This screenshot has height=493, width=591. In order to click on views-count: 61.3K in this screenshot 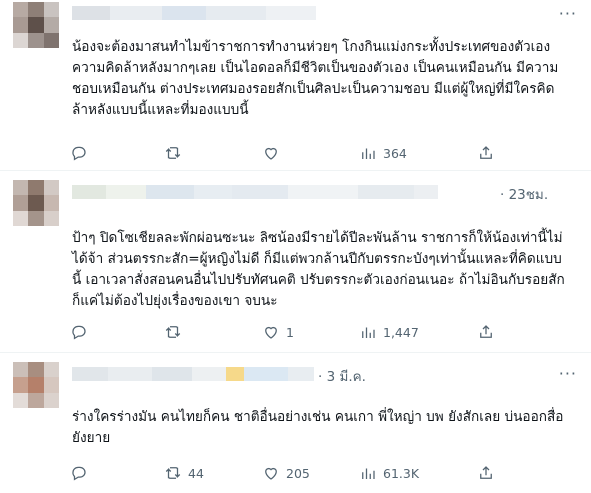, I will do `click(401, 473)`.